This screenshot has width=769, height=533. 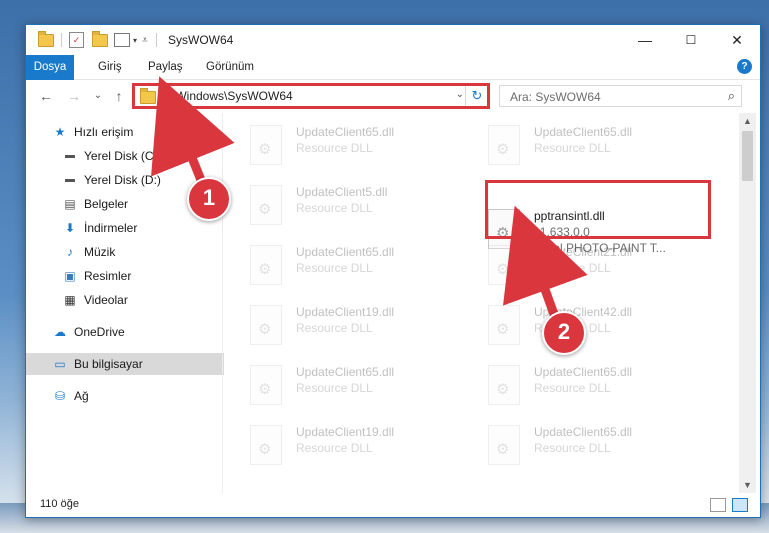 What do you see at coordinates (564, 333) in the screenshot?
I see `annotation-badge-2: 2` at bounding box center [564, 333].